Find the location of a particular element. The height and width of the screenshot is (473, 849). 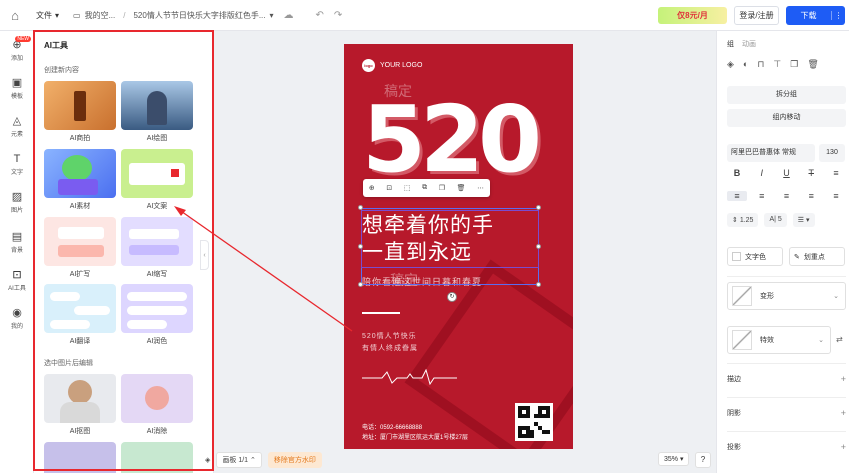

section-label: 阴影 is located at coordinates (734, 413).